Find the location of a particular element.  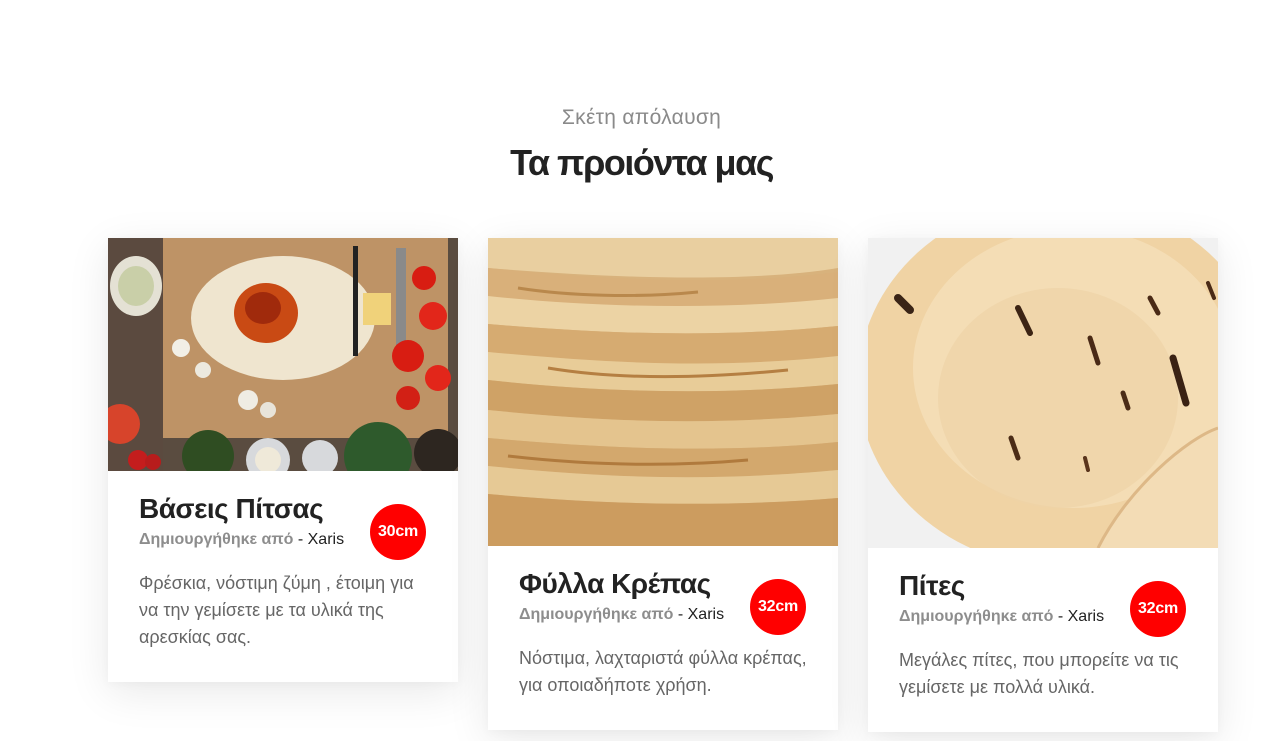

crepe-stack-photo is located at coordinates (663, 392).